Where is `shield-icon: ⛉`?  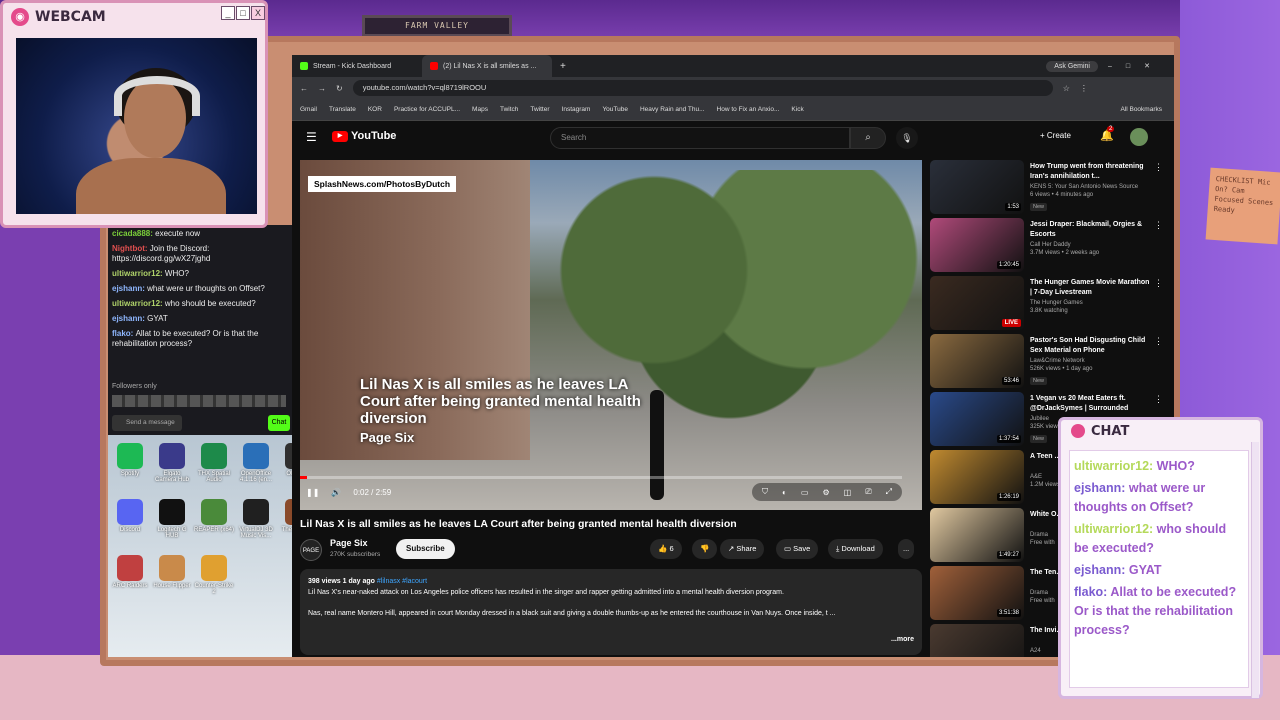
shield-icon: ⛉ is located at coordinates (765, 492).